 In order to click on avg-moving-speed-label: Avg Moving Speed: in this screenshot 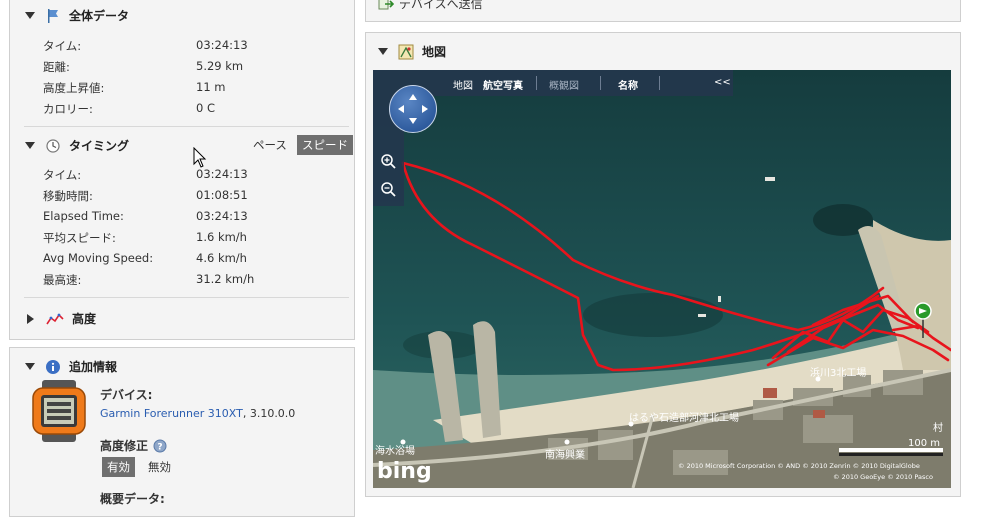, I will do `click(98, 258)`.